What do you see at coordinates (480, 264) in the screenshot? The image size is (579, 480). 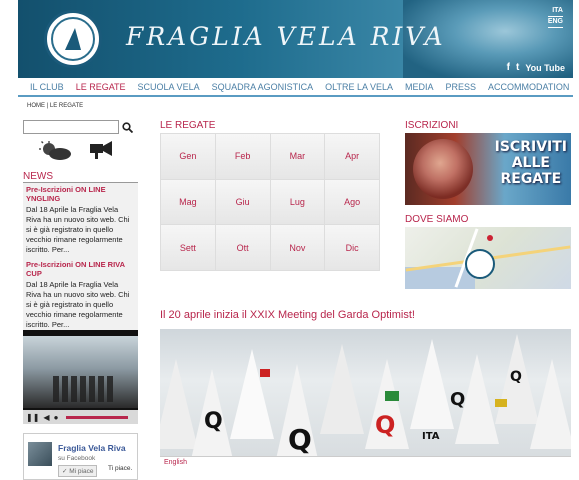 I see `map-club-marker` at bounding box center [480, 264].